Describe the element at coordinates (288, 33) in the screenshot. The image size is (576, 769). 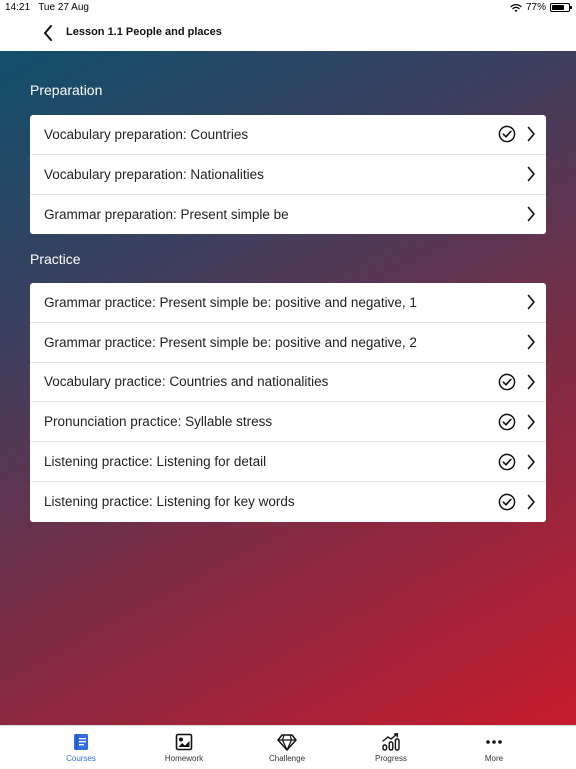
I see `nav-bar: Lesson 1.1 People and places` at that location.